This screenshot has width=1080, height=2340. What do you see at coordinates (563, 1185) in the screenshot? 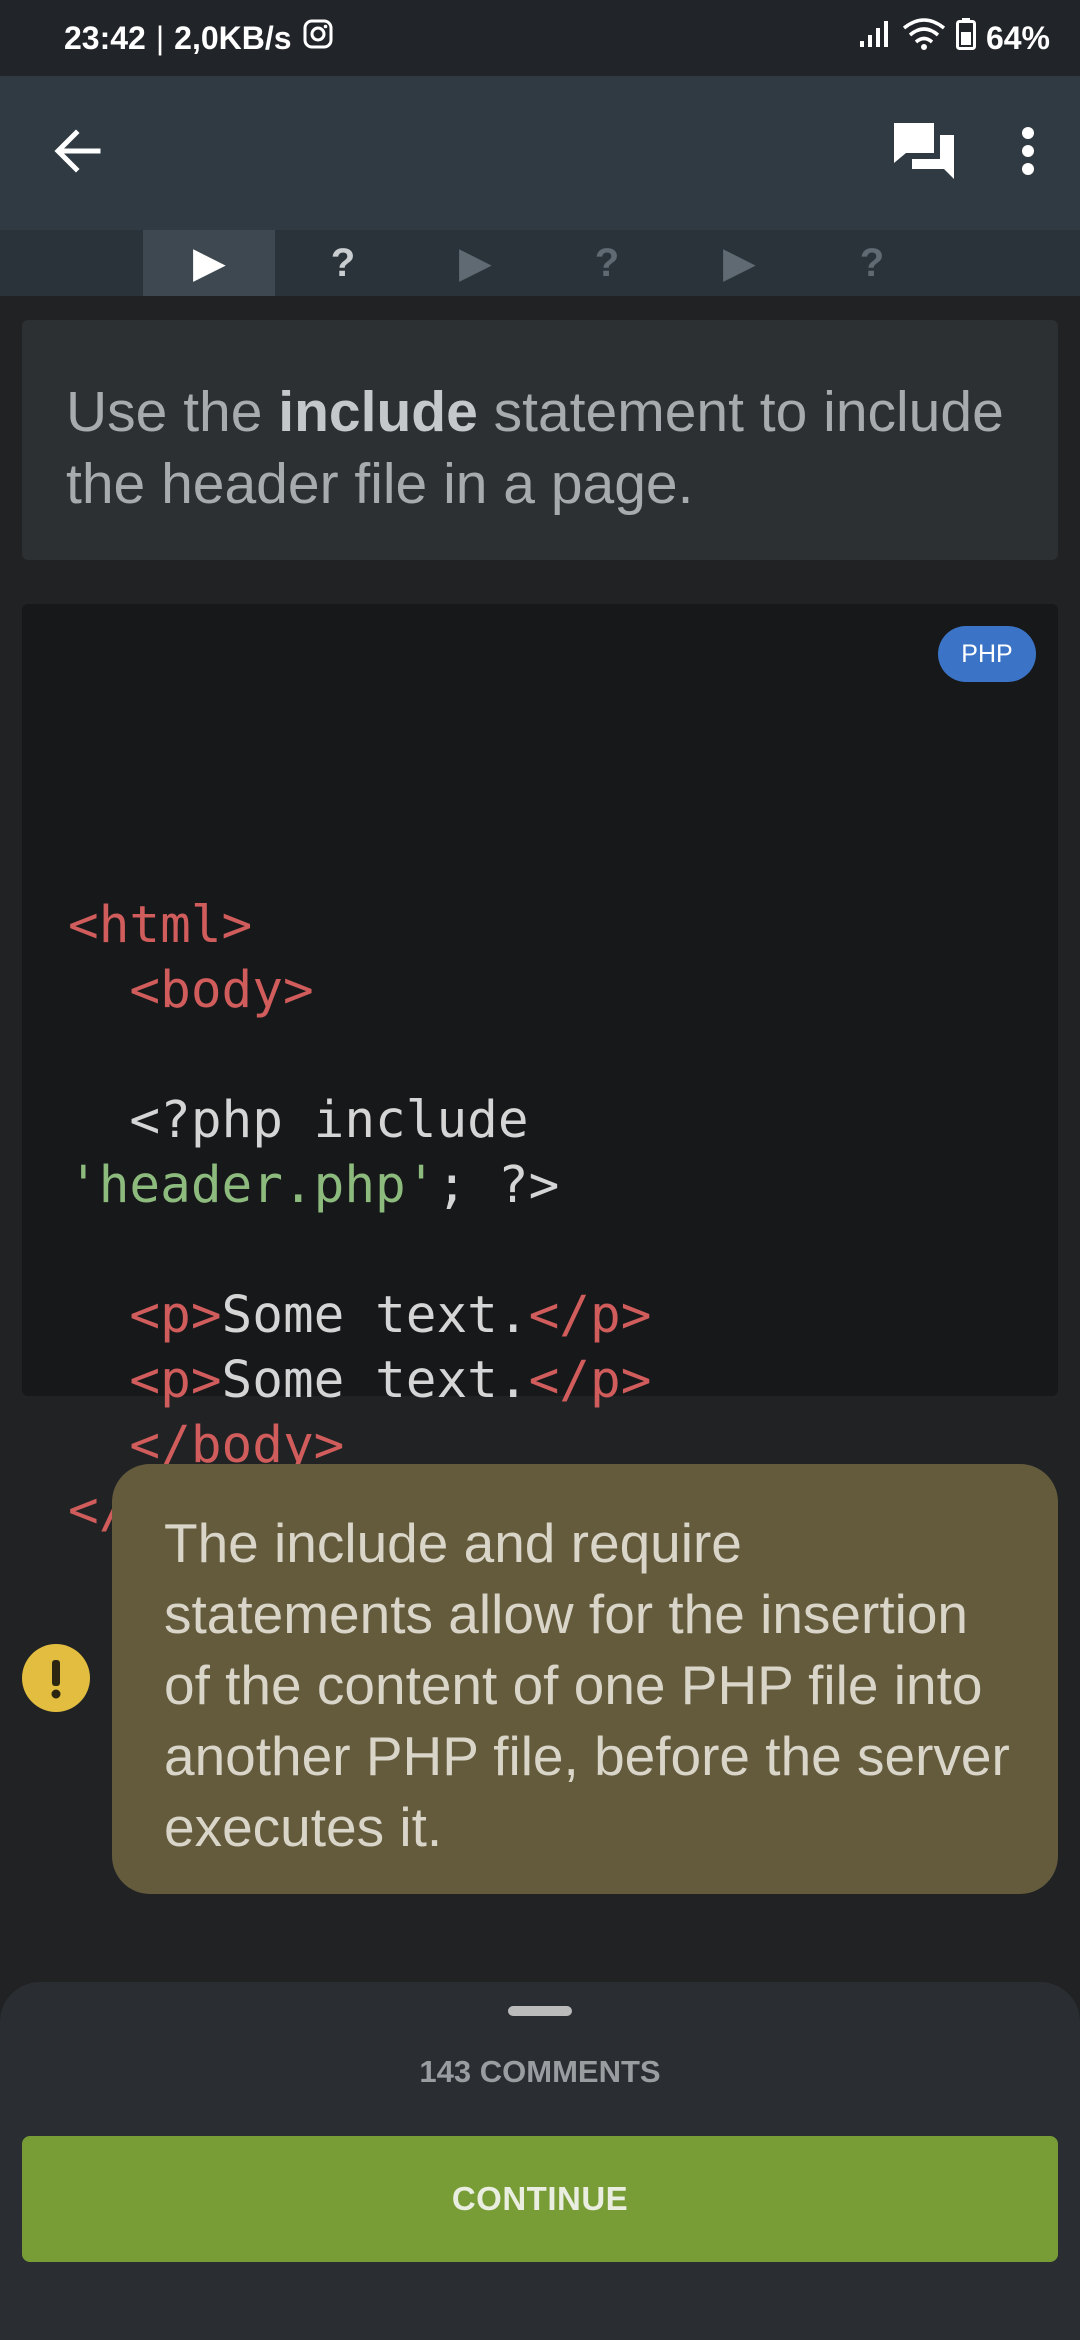
I see `code-line: 'header.php'; ?>` at bounding box center [563, 1185].